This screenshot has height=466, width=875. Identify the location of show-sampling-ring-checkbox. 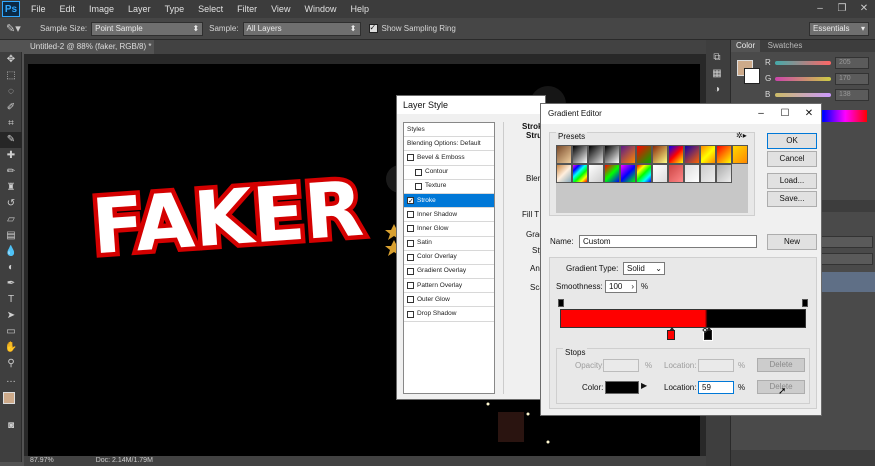
(373, 28).